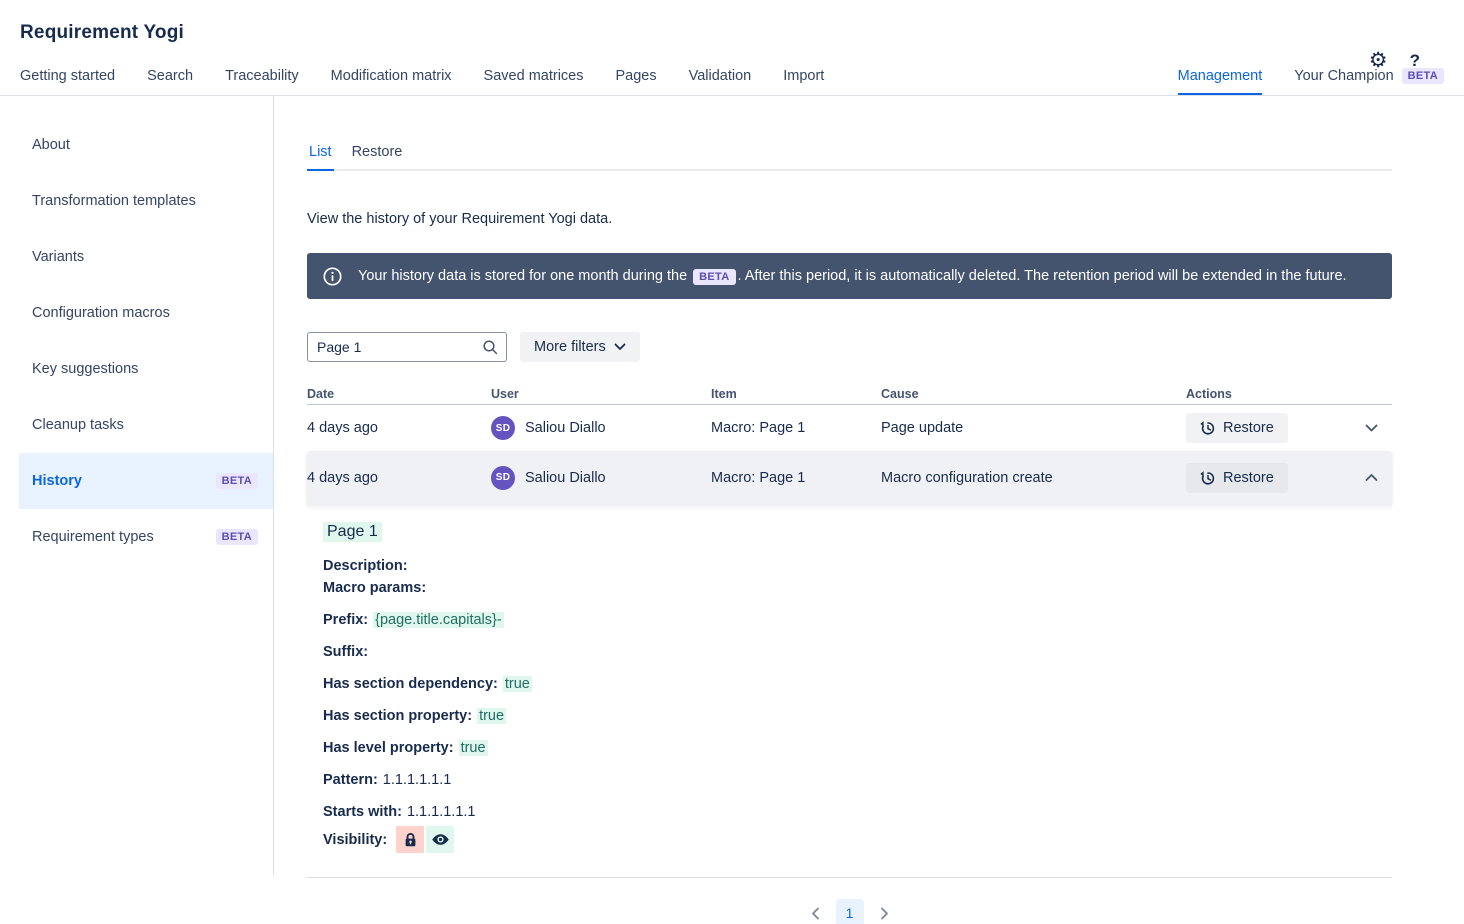  What do you see at coordinates (332, 276) in the screenshot?
I see `info-icon` at bounding box center [332, 276].